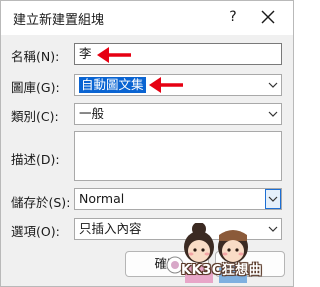  I want to click on close-icon, so click(268, 17).